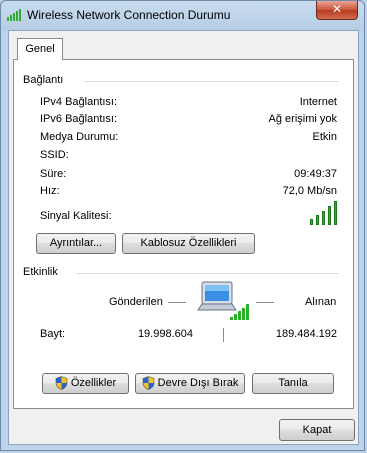 Image resolution: width=367 pixels, height=453 pixels. I want to click on speed-value: 72,0 Mb/sn, so click(309, 191).